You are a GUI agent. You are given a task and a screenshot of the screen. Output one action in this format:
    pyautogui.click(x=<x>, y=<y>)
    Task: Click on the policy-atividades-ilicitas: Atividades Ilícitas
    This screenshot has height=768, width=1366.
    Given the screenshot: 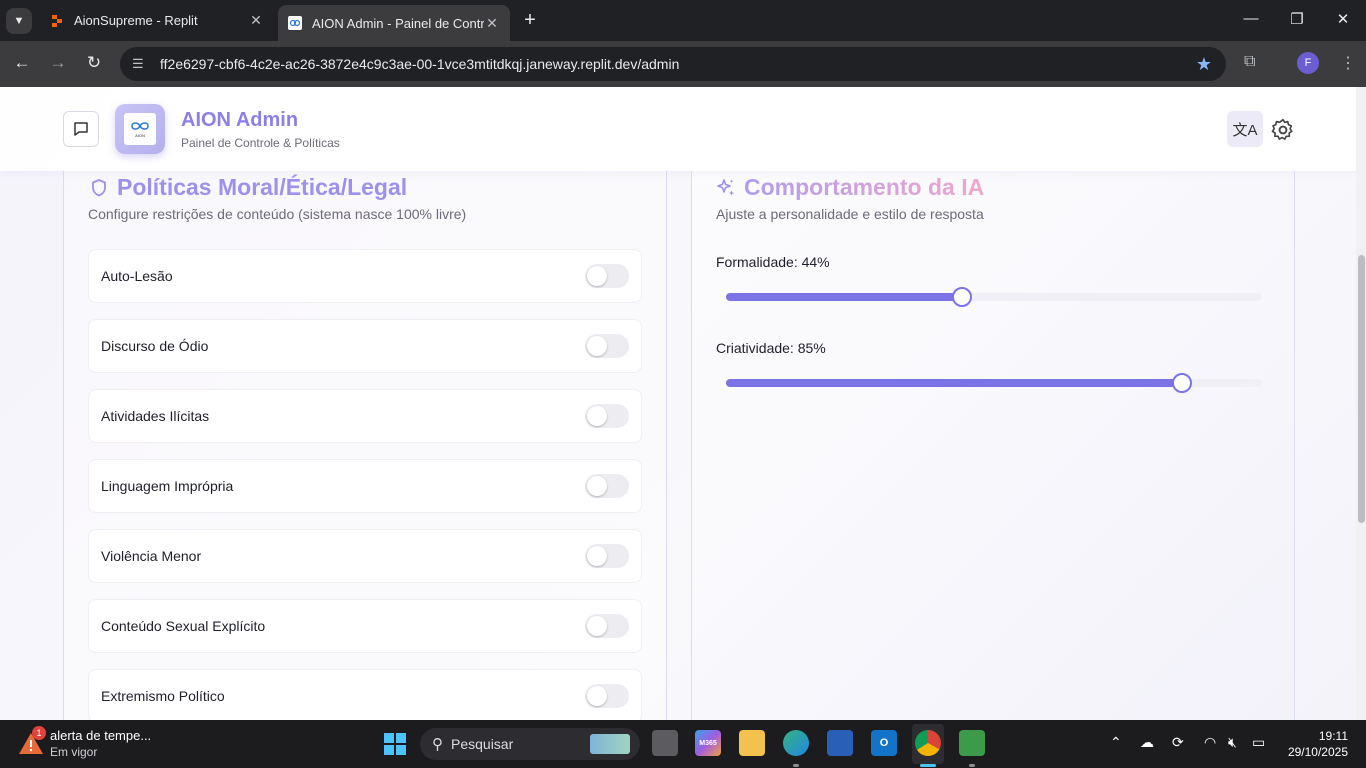 What is the action you would take?
    pyautogui.click(x=365, y=416)
    